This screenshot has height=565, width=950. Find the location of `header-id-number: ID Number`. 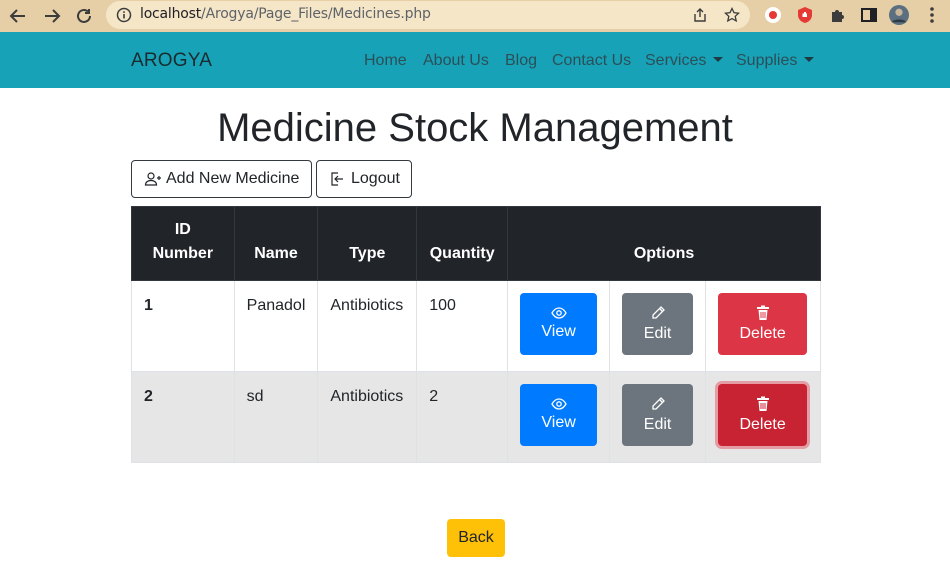

header-id-number: ID Number is located at coordinates (183, 243).